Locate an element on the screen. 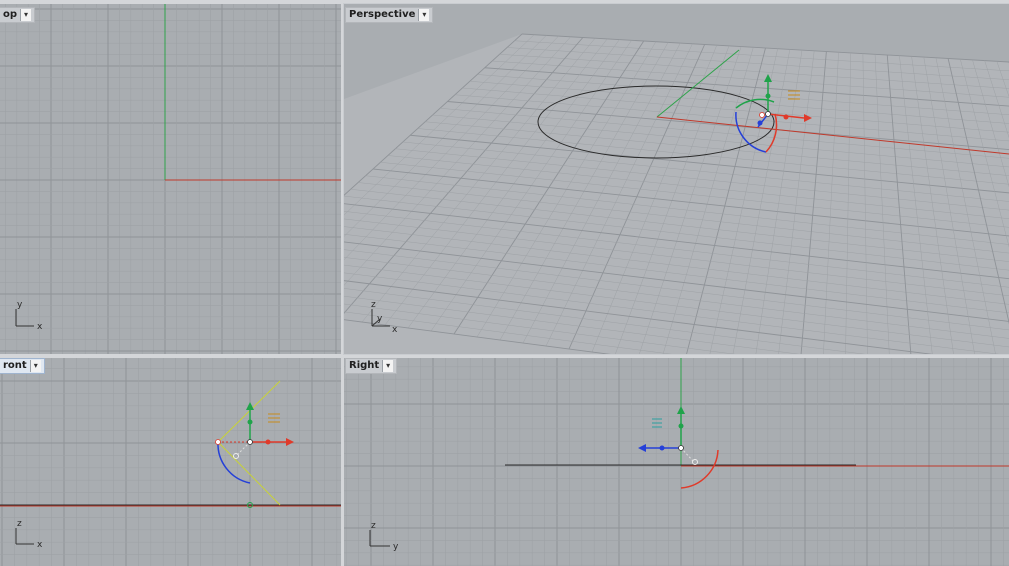 The height and width of the screenshot is (566, 1009). front-canvas: z x is located at coordinates (170, 462).